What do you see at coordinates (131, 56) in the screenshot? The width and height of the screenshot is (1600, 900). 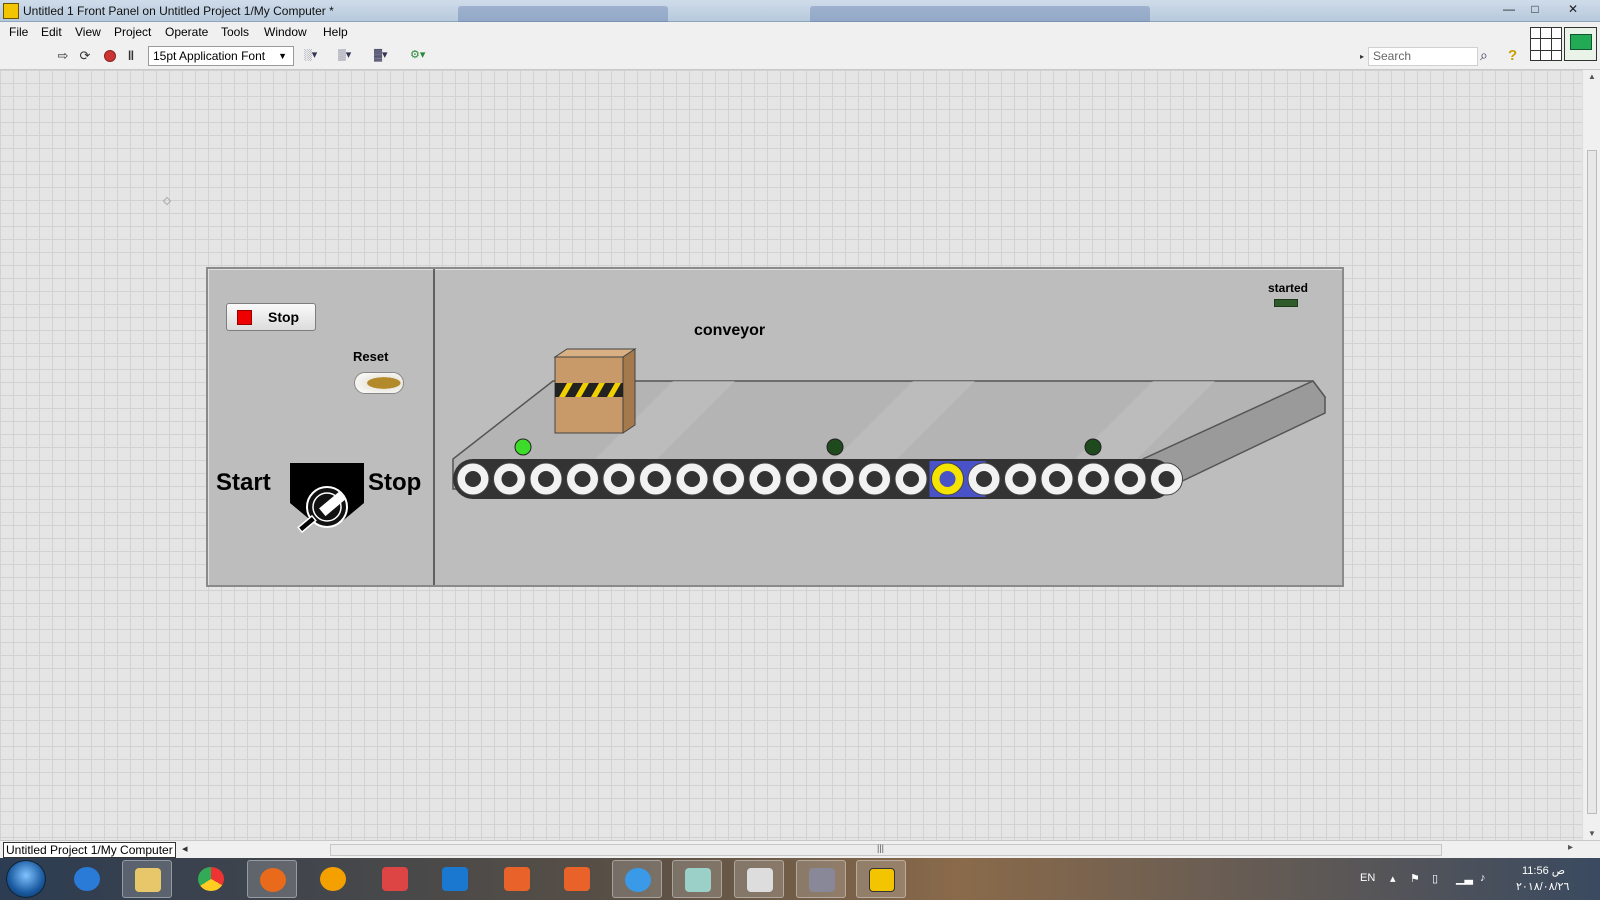 I see `pause-icon: ‖` at bounding box center [131, 56].